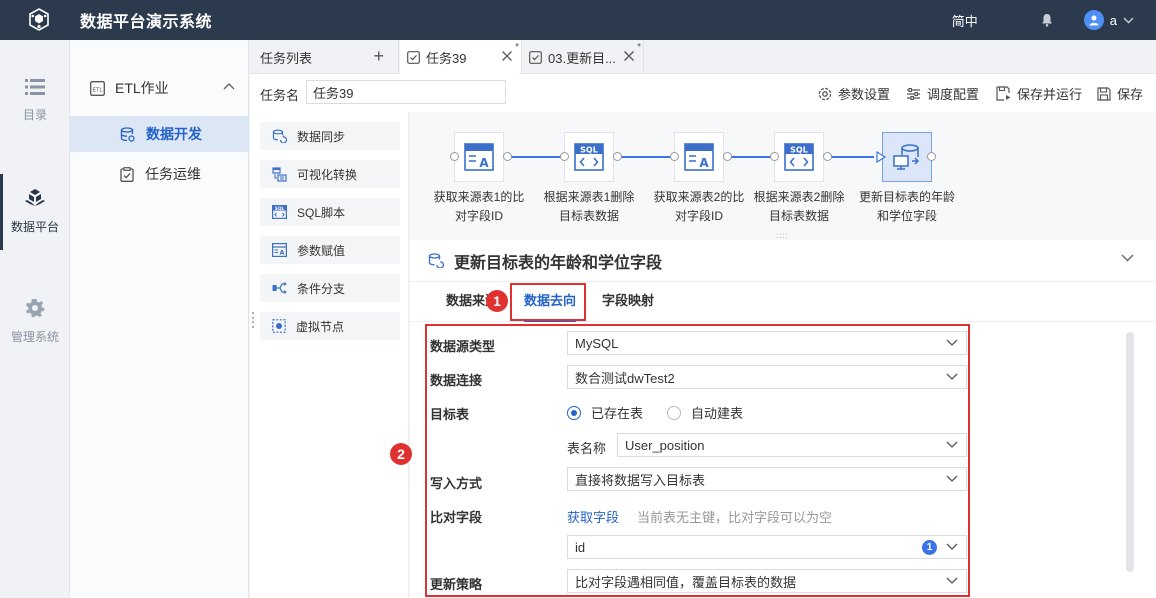  I want to click on tab-field-mapping: 字段映射, so click(628, 302).